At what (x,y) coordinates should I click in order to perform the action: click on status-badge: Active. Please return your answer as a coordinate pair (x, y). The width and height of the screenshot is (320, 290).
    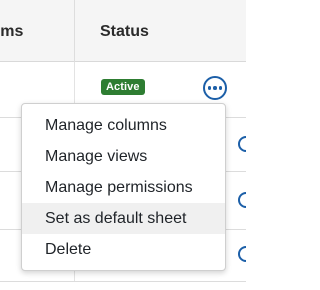
    Looking at the image, I should click on (123, 87).